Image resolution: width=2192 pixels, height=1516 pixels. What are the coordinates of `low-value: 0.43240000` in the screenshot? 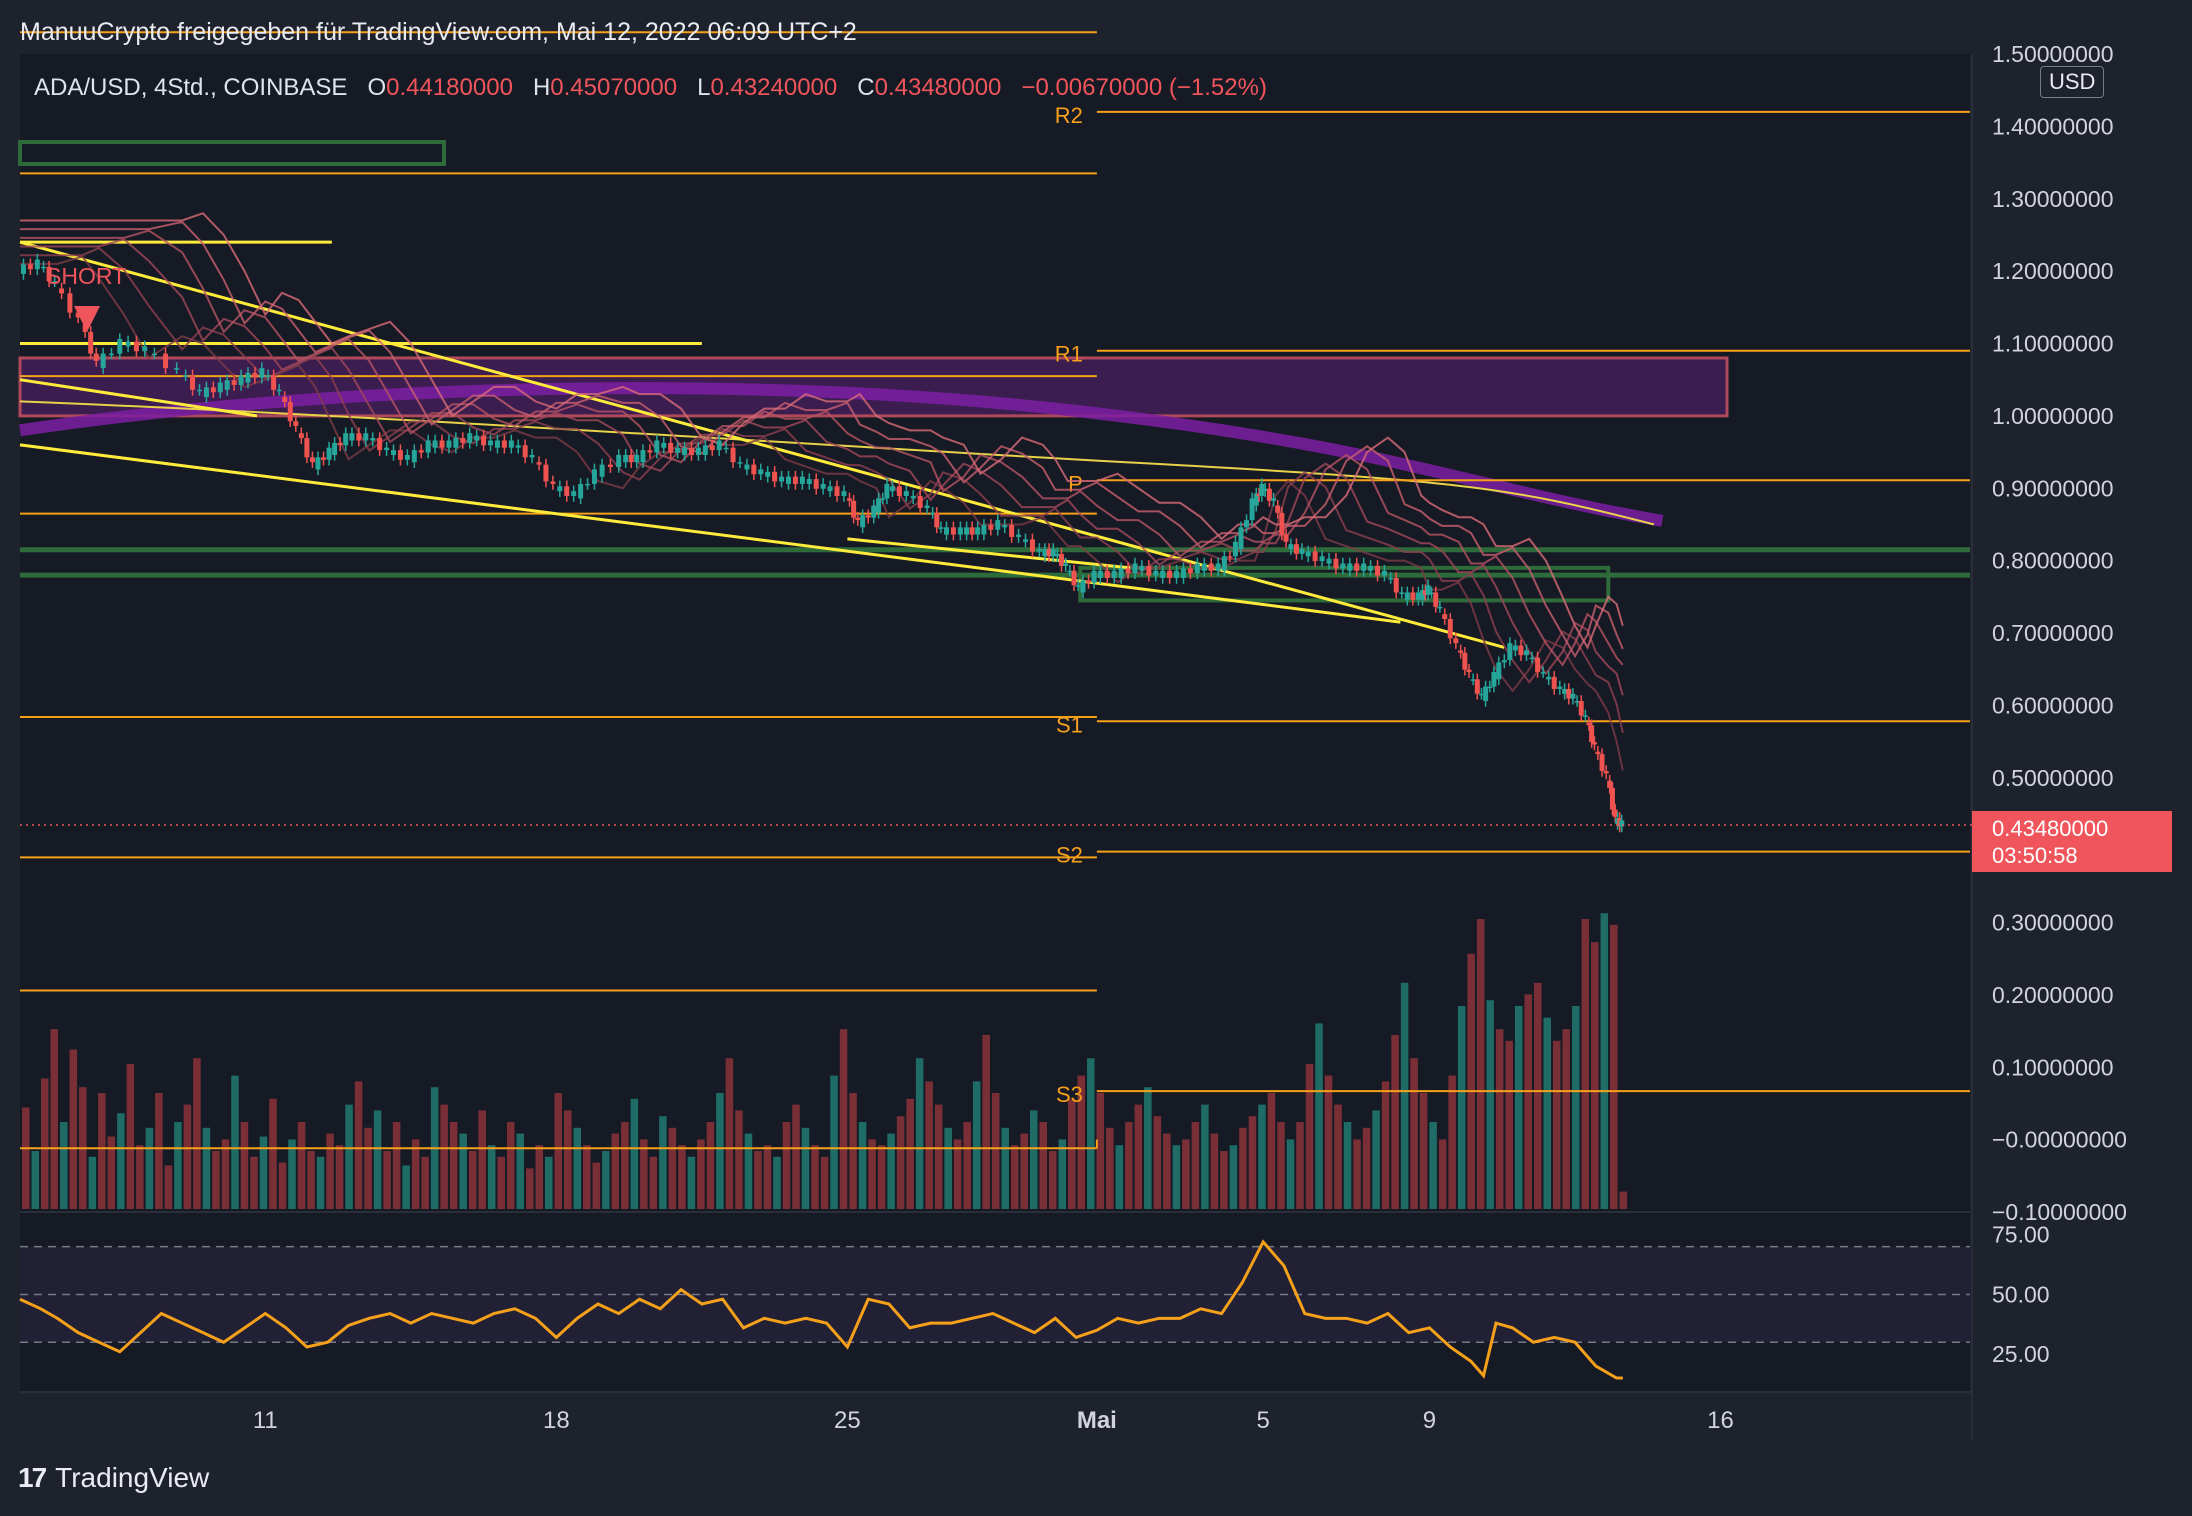 It's located at (774, 87).